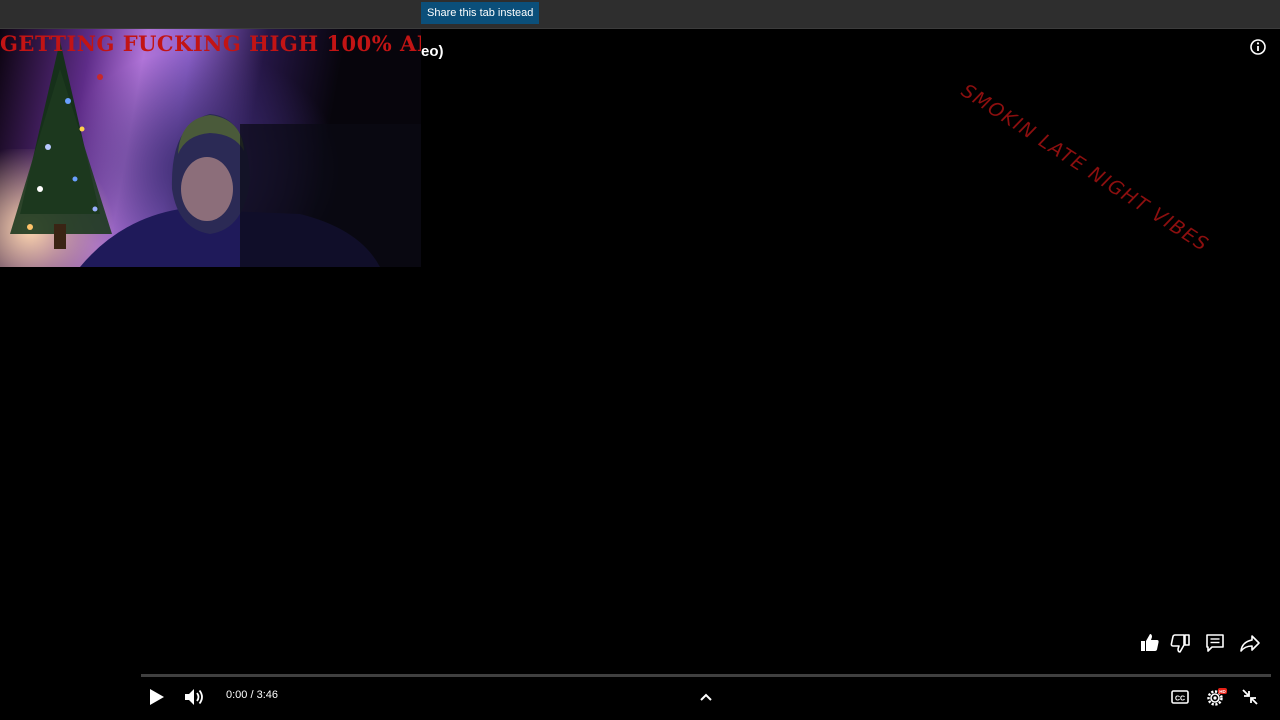  I want to click on person-image, so click(250, 190).